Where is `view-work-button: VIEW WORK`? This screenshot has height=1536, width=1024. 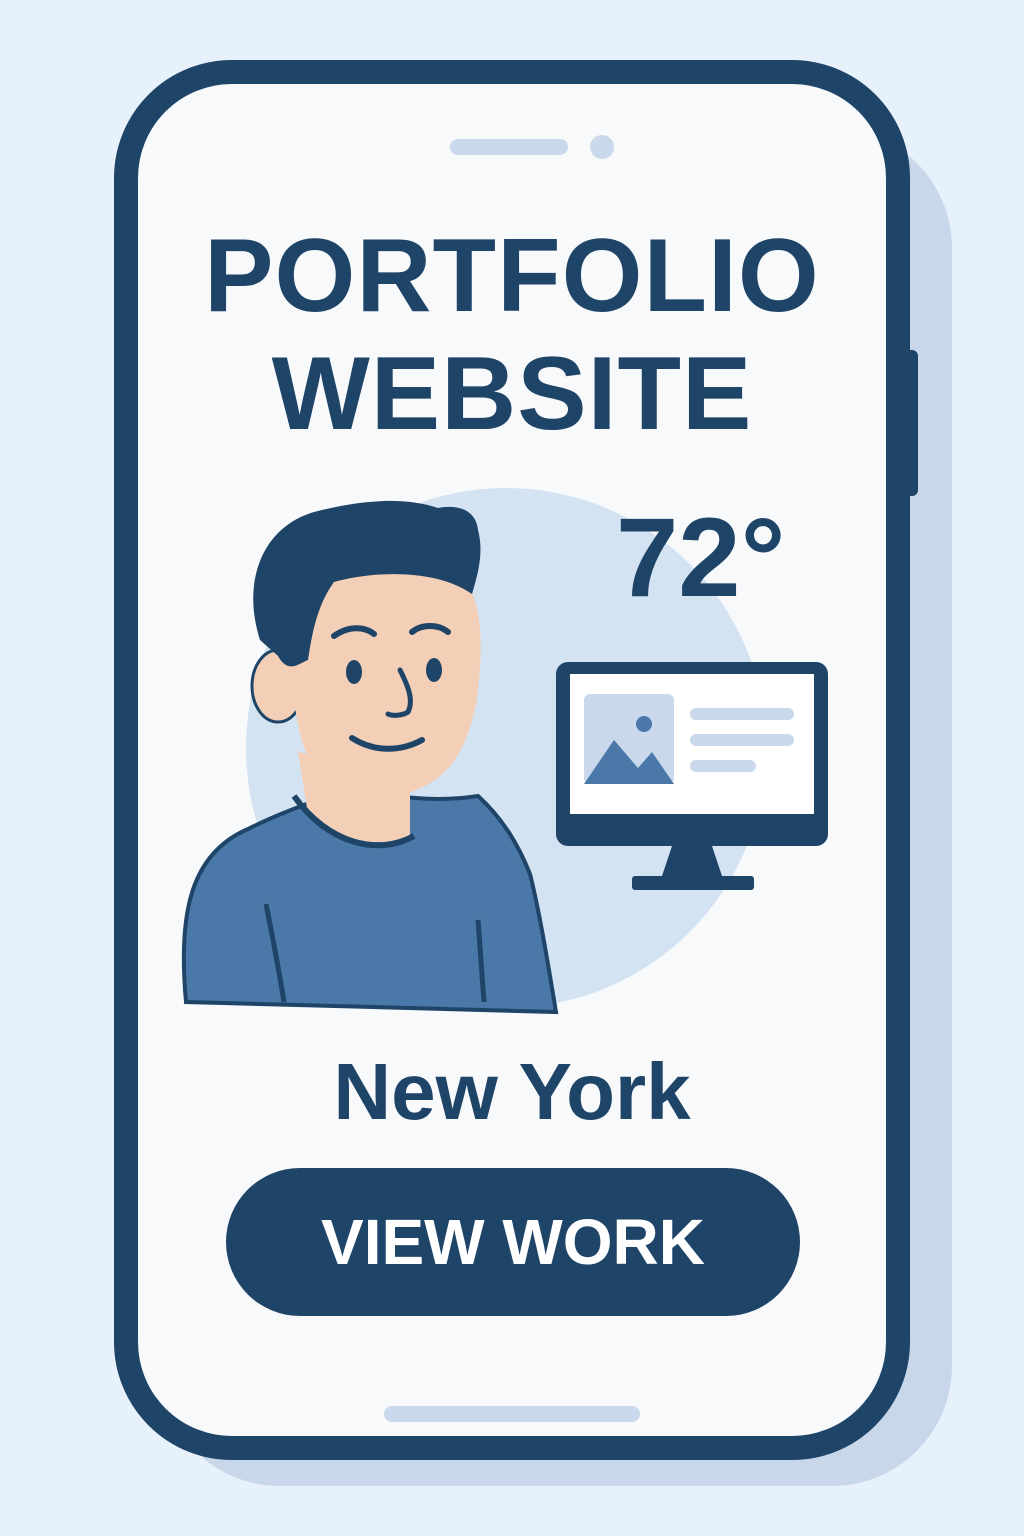 view-work-button: VIEW WORK is located at coordinates (513, 1242).